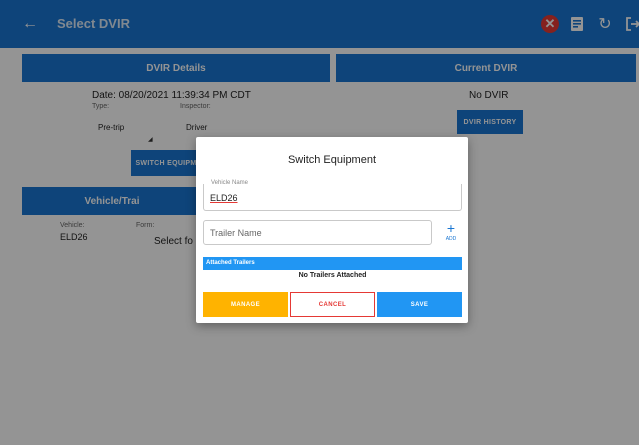  I want to click on save-button: SAVE, so click(419, 304).